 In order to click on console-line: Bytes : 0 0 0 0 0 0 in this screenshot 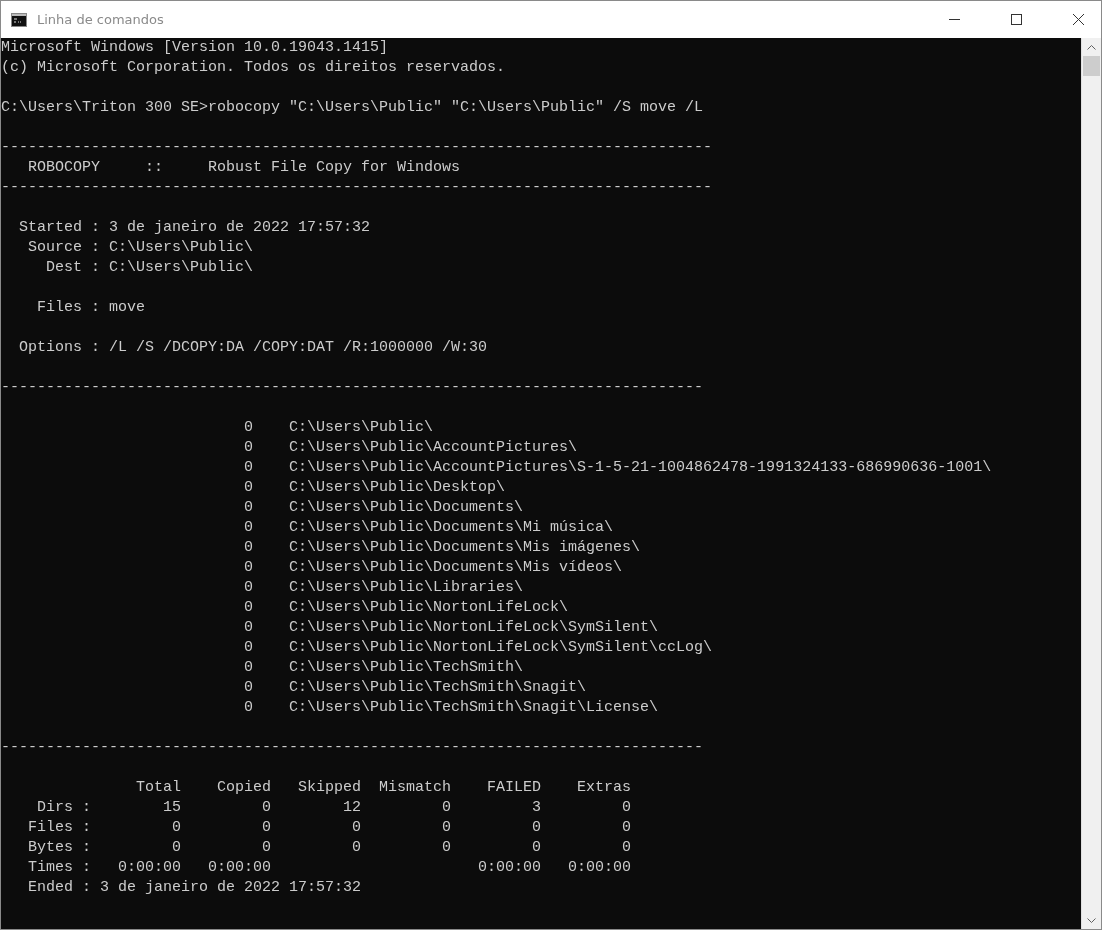, I will do `click(330, 848)`.